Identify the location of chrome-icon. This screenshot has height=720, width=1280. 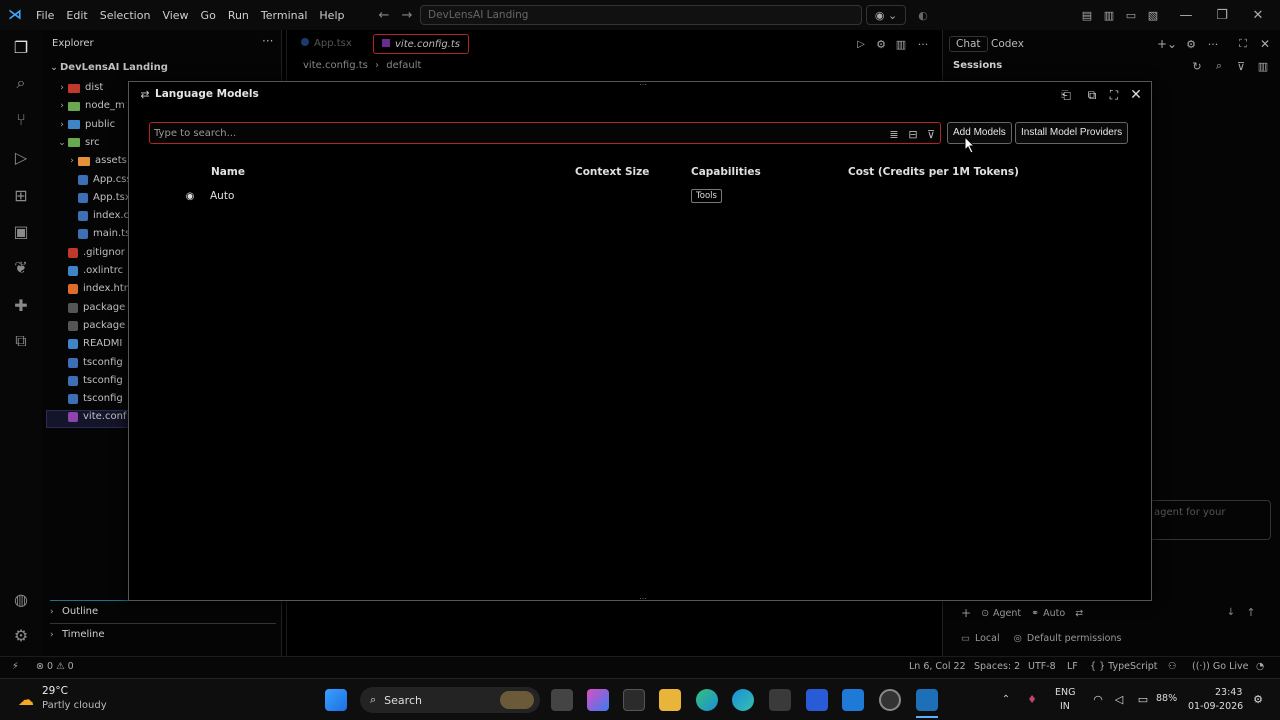
(890, 700).